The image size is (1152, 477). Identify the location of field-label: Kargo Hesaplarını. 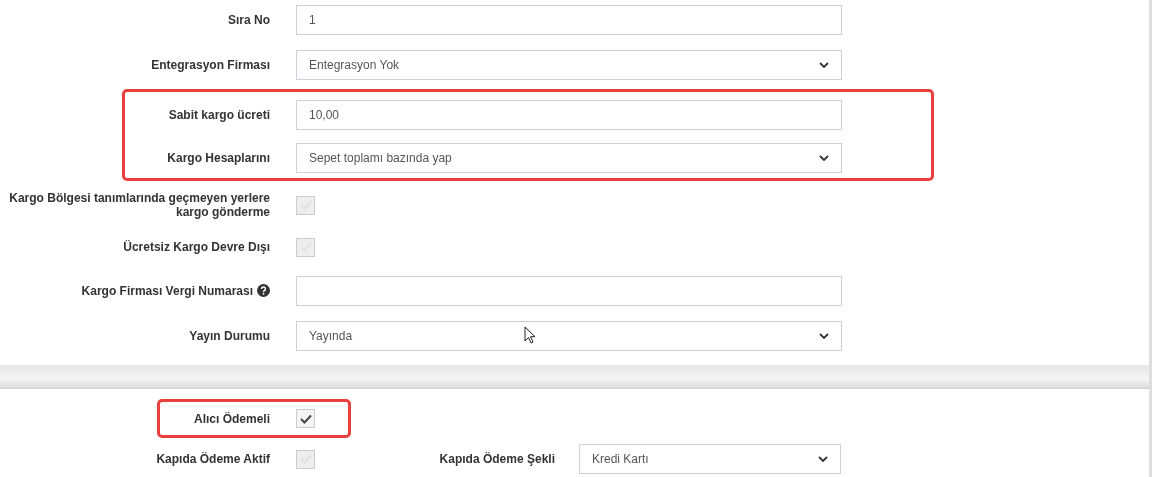
(218, 157).